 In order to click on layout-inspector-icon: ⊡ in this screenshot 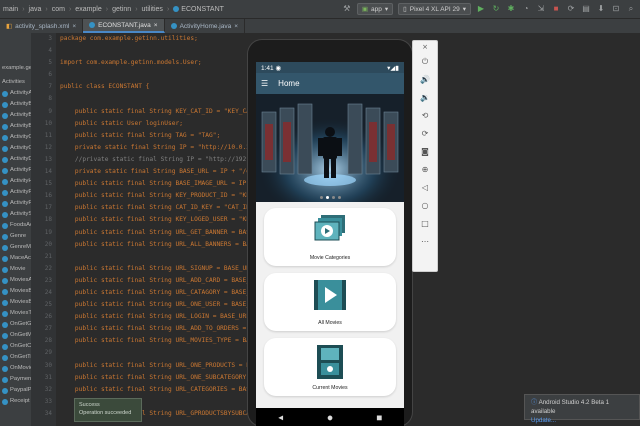, I will do `click(616, 9)`.